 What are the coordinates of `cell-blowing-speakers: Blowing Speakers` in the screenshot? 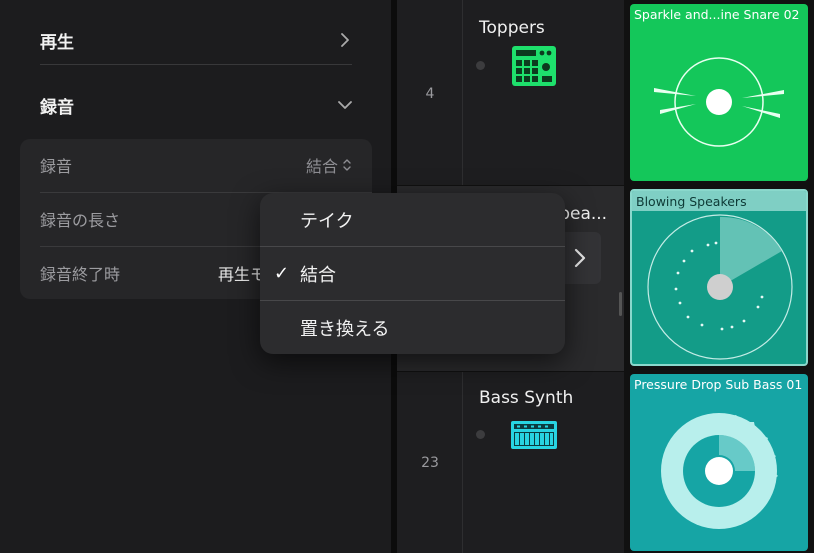 It's located at (719, 277).